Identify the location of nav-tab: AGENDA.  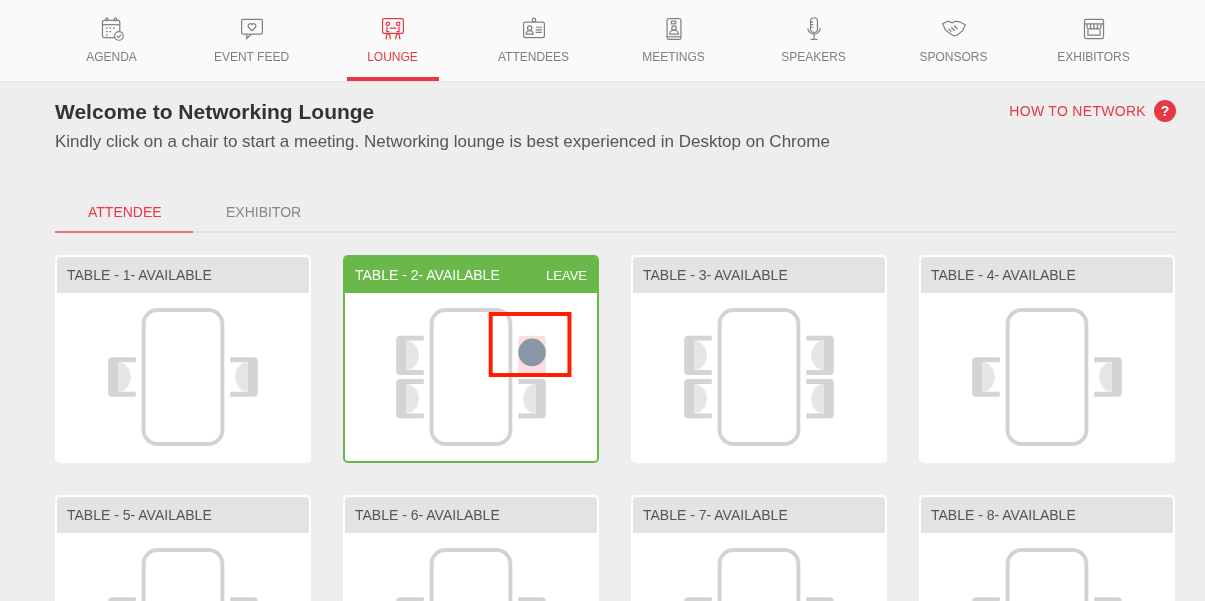
(111, 40).